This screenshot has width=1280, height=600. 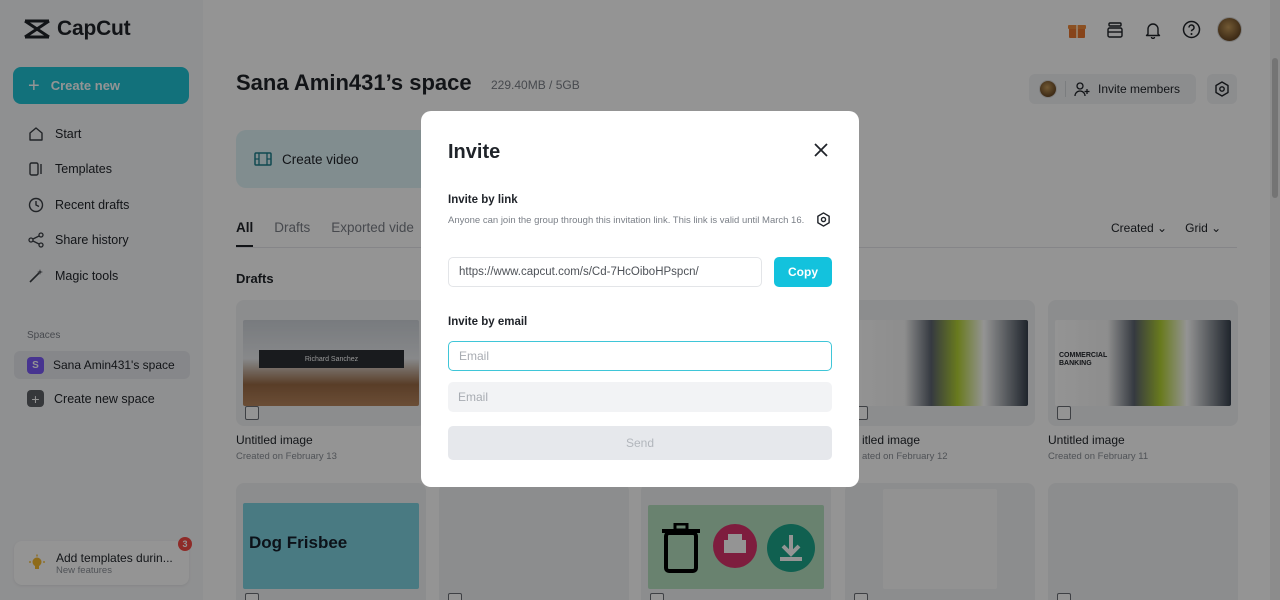 I want to click on dialog-title: Invite, so click(x=474, y=152).